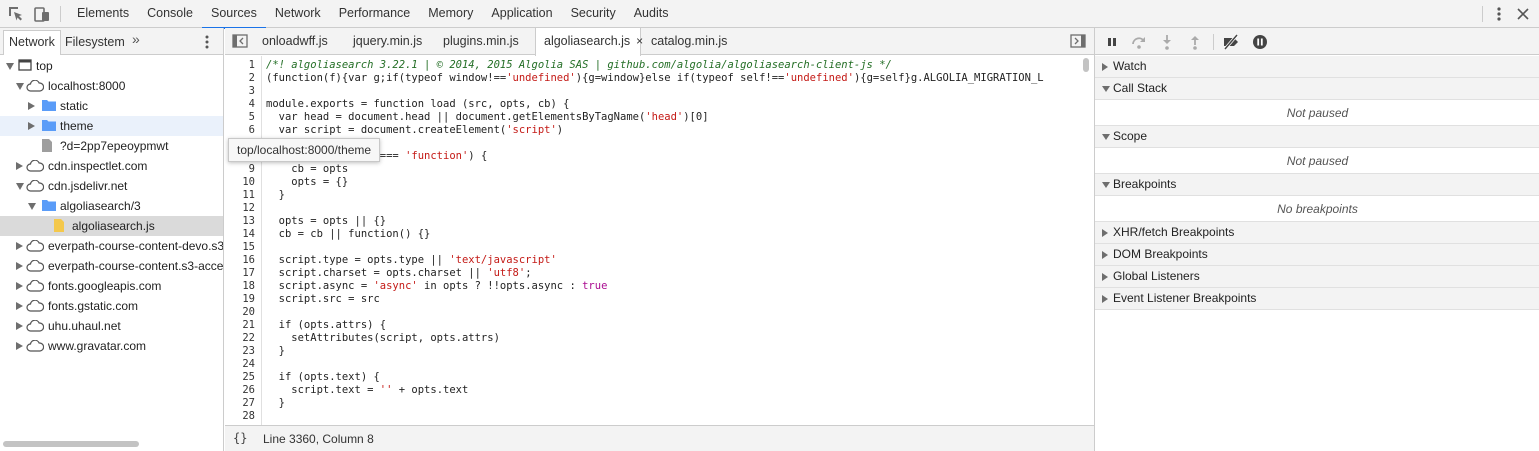 This screenshot has width=1539, height=451. Describe the element at coordinates (1499, 14) in the screenshot. I see `more-options-icon` at that location.